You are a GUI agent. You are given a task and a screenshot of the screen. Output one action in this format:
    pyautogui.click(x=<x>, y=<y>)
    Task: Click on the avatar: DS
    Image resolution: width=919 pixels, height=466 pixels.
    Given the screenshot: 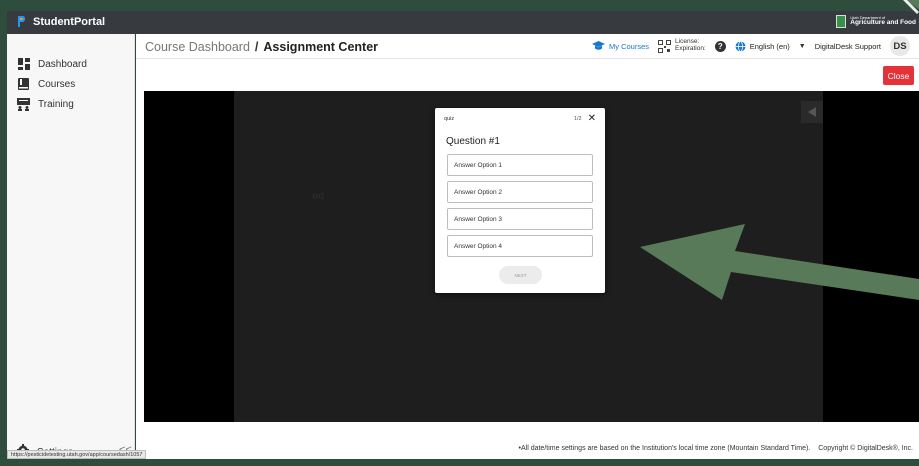 What is the action you would take?
    pyautogui.click(x=900, y=46)
    